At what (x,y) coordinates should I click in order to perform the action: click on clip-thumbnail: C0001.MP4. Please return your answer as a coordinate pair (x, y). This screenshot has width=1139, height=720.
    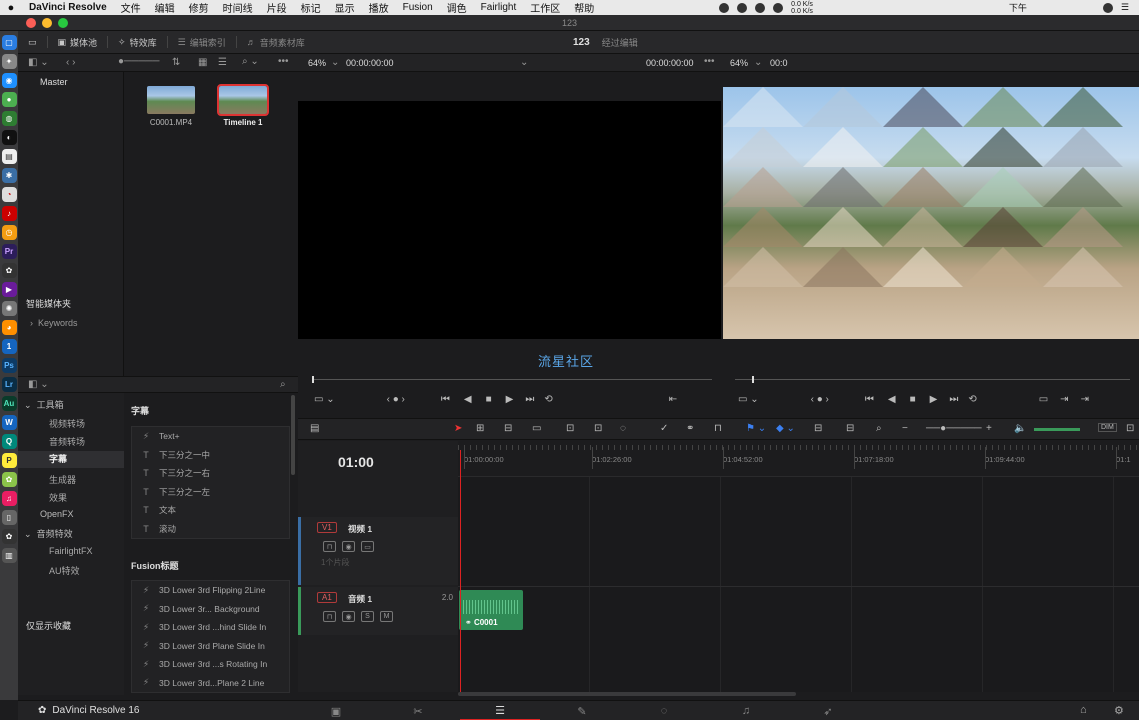
    Looking at the image, I should click on (171, 106).